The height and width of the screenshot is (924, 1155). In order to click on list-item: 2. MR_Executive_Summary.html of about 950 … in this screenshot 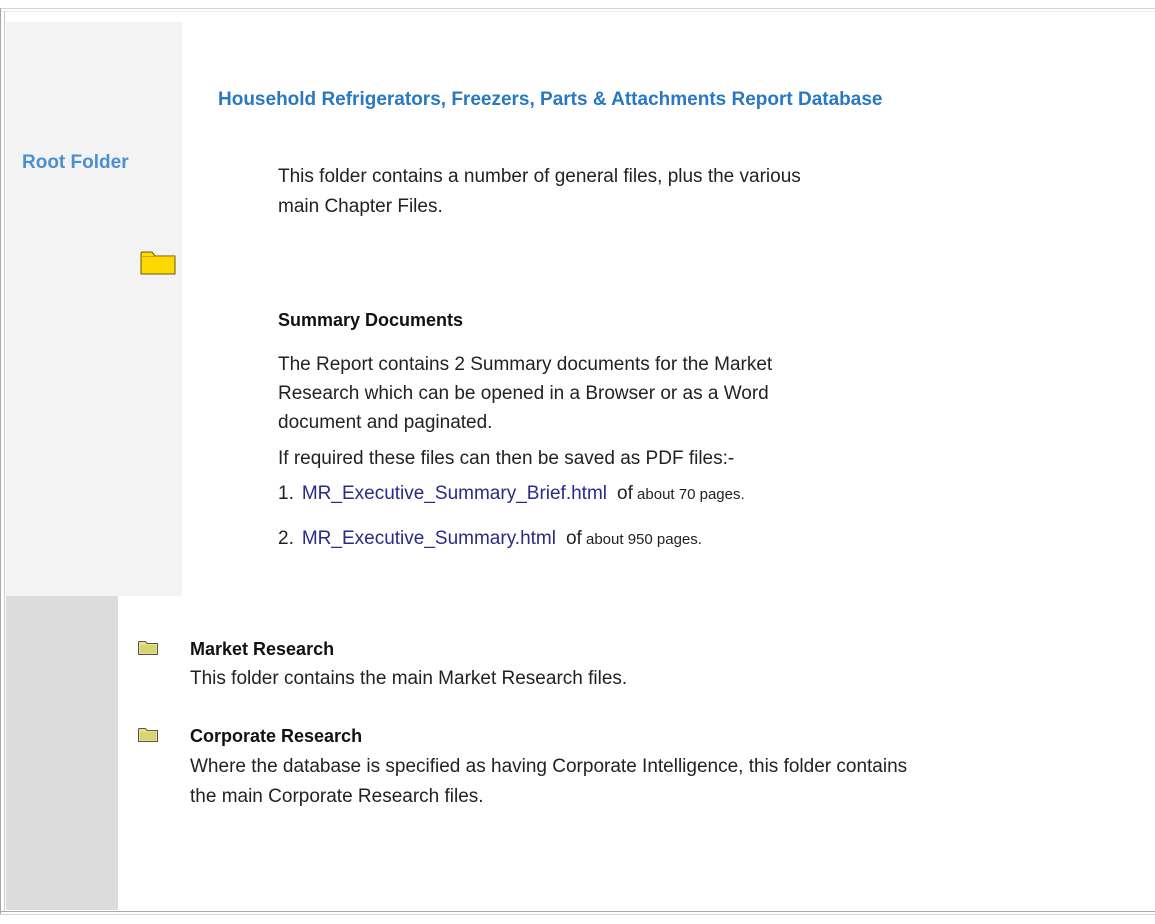, I will do `click(490, 539)`.